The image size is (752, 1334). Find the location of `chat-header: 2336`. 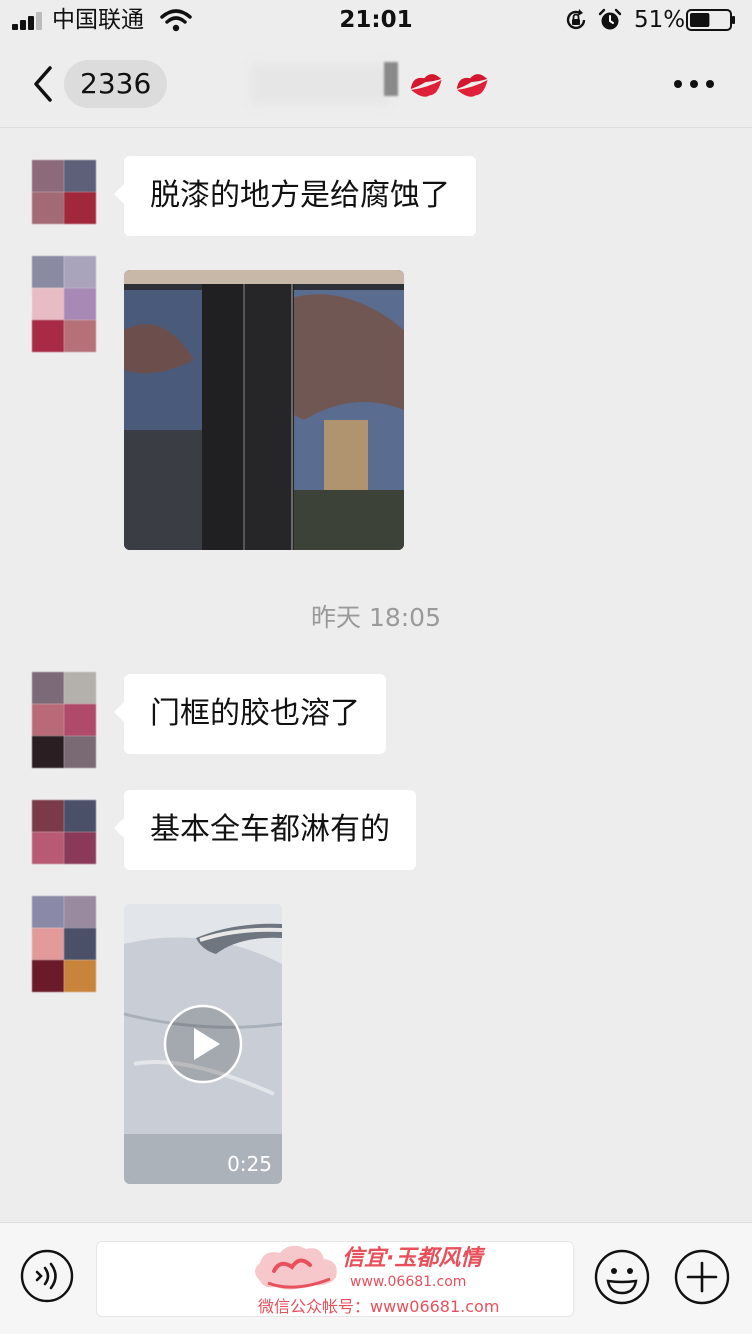

chat-header: 2336 is located at coordinates (376, 84).